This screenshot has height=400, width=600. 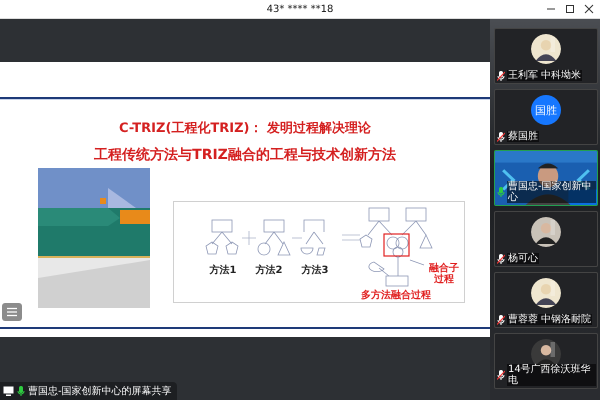 What do you see at coordinates (523, 258) in the screenshot?
I see `participant-name: 杨可心` at bounding box center [523, 258].